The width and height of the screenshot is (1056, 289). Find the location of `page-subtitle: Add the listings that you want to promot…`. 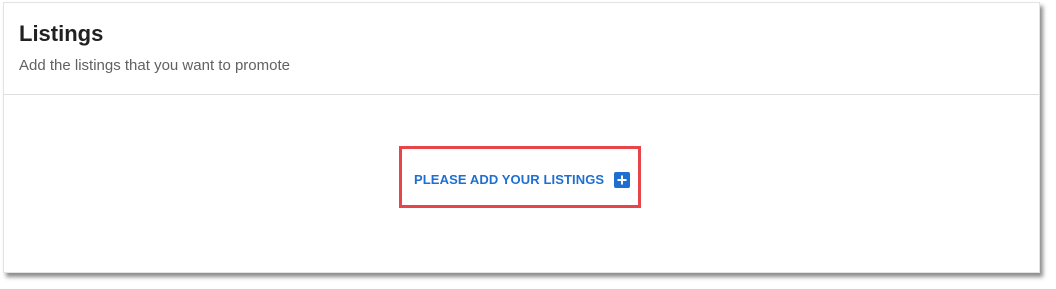

page-subtitle: Add the listings that you want to promot… is located at coordinates (154, 65).